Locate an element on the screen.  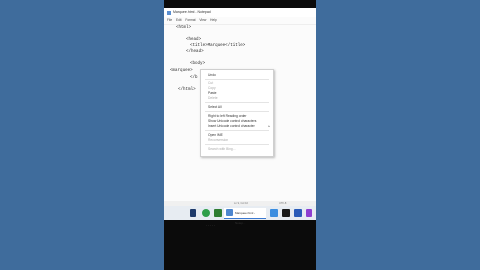
code-line-body-open: <body> is located at coordinates (198, 64).